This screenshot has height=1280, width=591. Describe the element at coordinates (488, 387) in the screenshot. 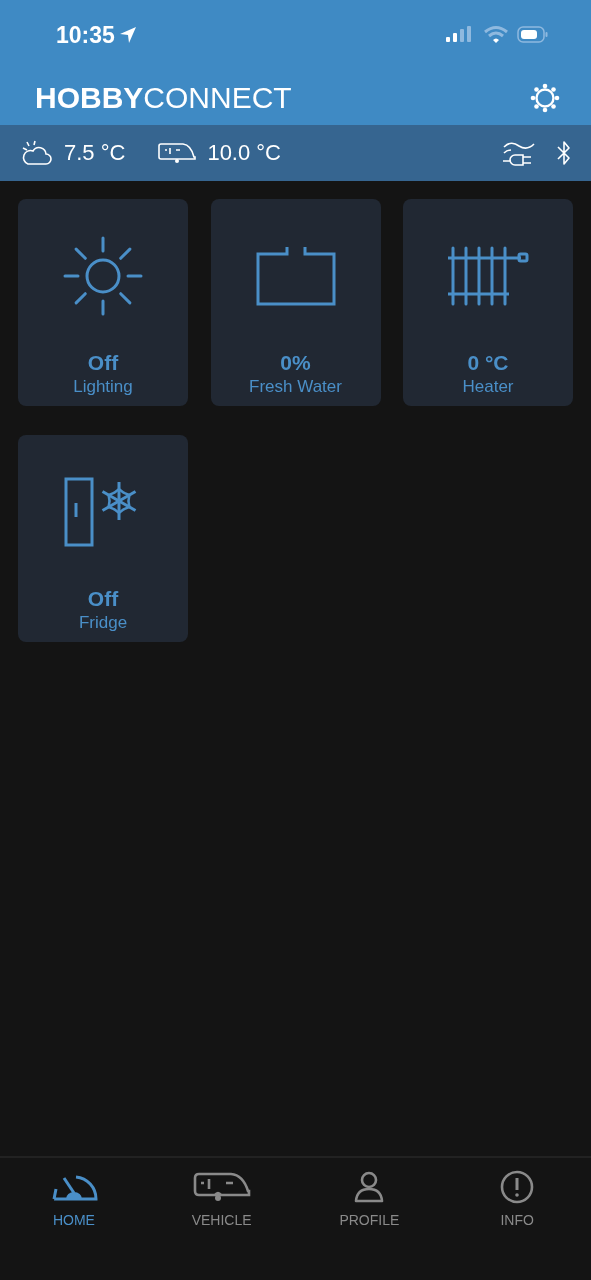

I see `tile-label: Heater` at that location.